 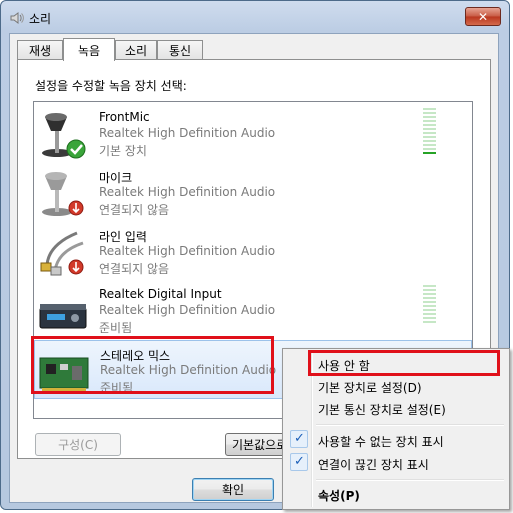 I want to click on speaker-icon, so click(x=17, y=18).